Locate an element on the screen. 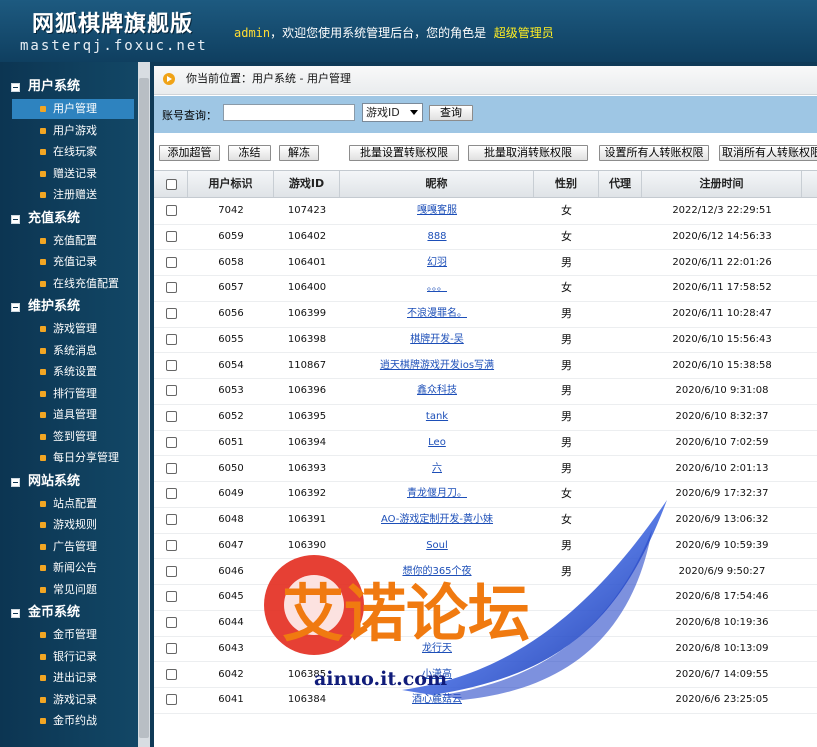 Image resolution: width=817 pixels, height=747 pixels. sidebar-item: 游戏管理 is located at coordinates (73, 329).